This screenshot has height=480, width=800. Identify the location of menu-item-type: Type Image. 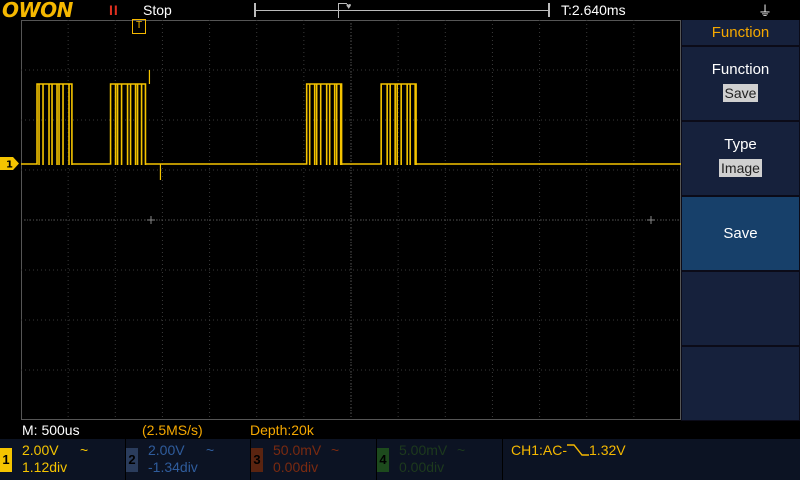
(740, 158).